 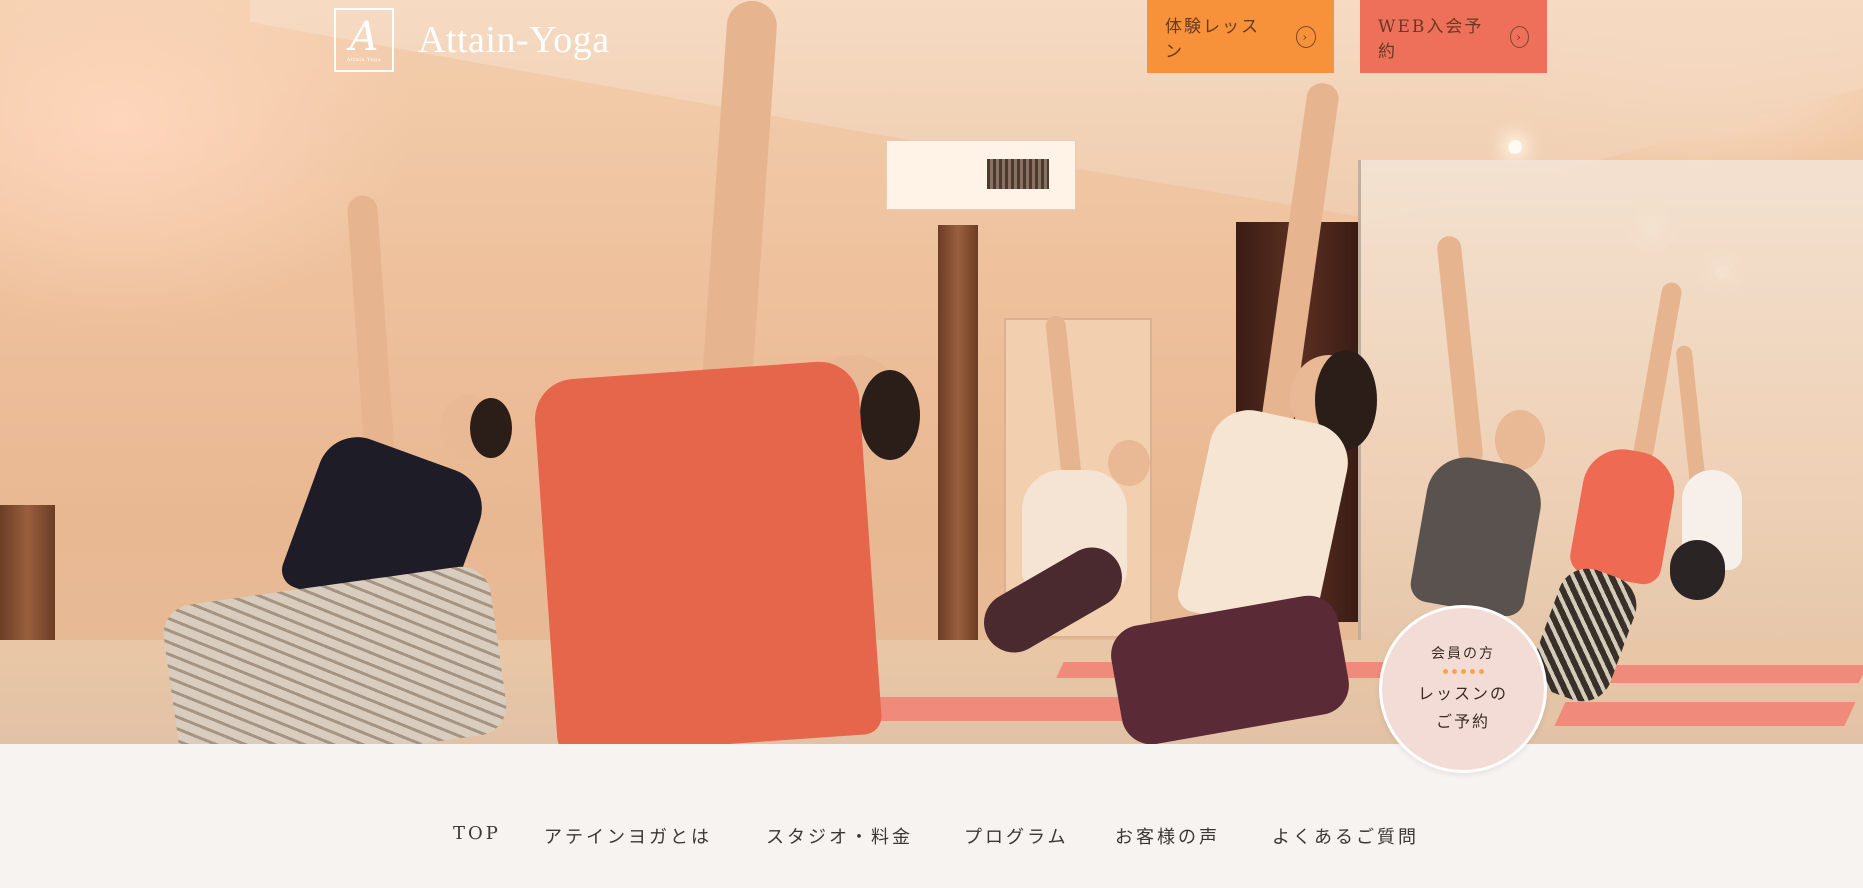 What do you see at coordinates (1431, 39) in the screenshot?
I see `web-signup-label: WEB入会予約` at bounding box center [1431, 39].